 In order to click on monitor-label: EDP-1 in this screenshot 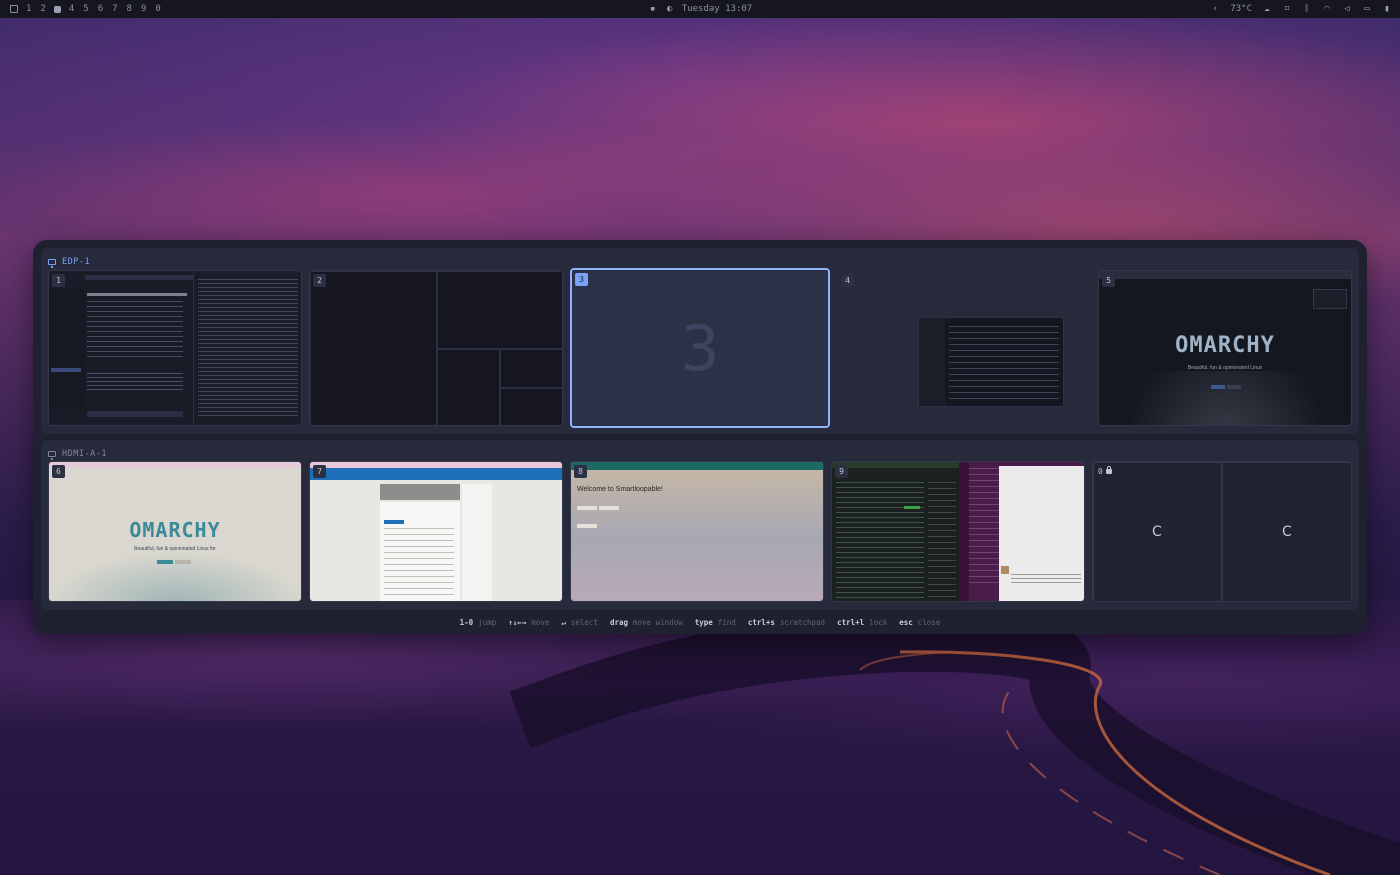, I will do `click(69, 262)`.